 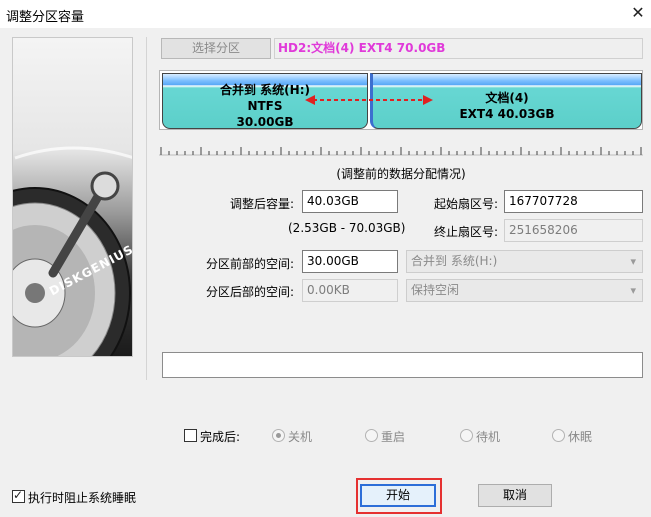 I want to click on after-space-input: 0.00KB, so click(x=350, y=290).